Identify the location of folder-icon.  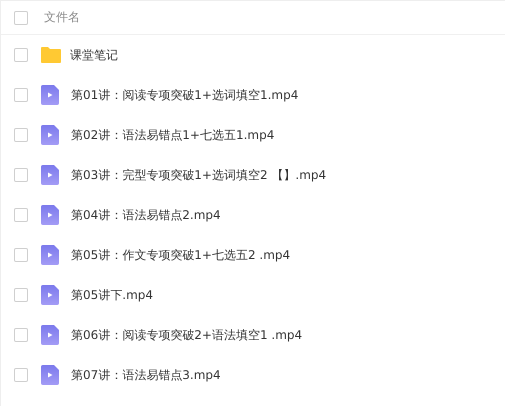
(51, 55).